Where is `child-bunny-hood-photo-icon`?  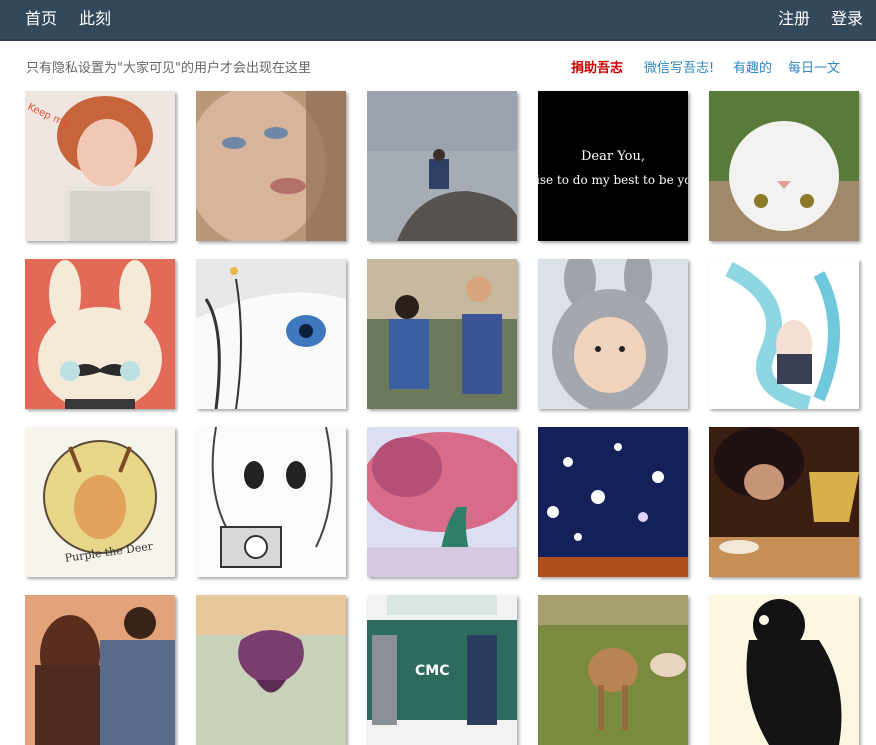 child-bunny-hood-photo-icon is located at coordinates (613, 334).